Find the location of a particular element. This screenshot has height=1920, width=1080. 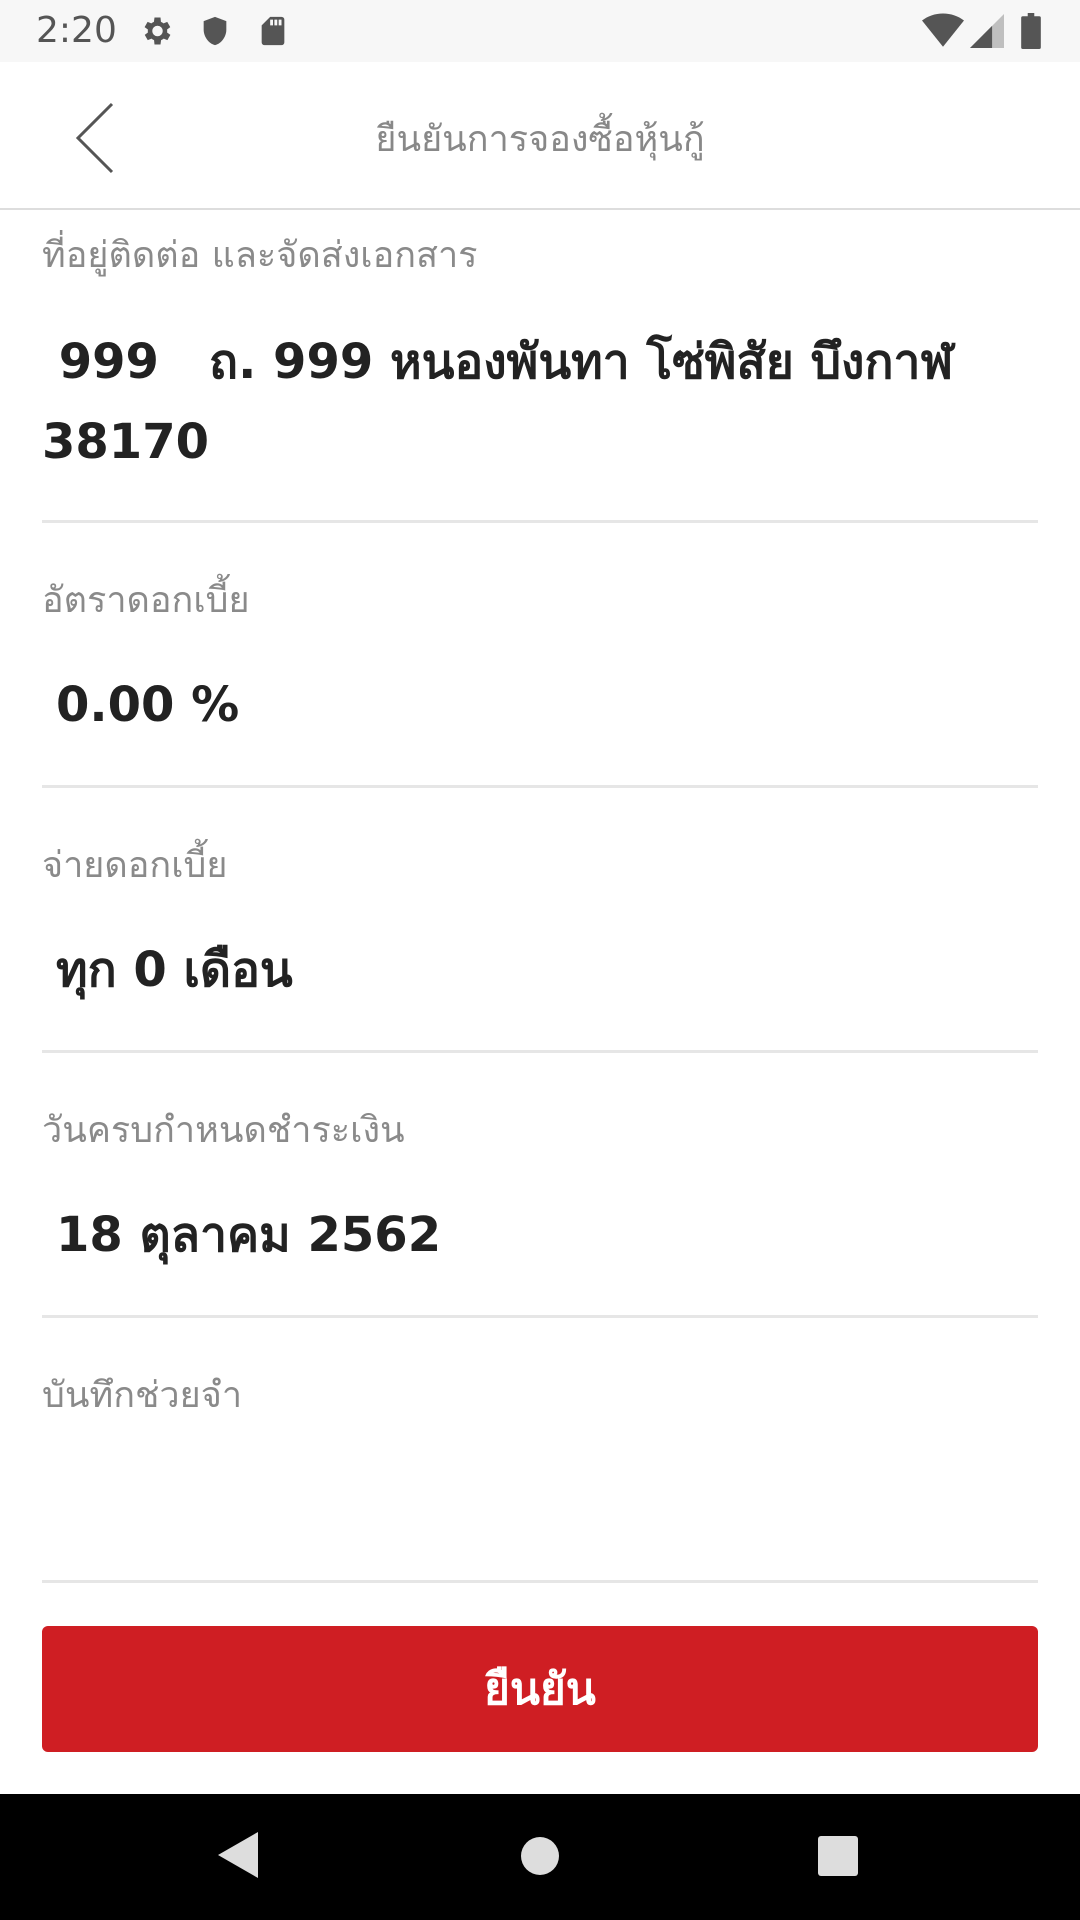

address-line-1: 999 ถ. 999 หนองพันทา โซ่พิสัย บึงกาฬ is located at coordinates (498, 362).